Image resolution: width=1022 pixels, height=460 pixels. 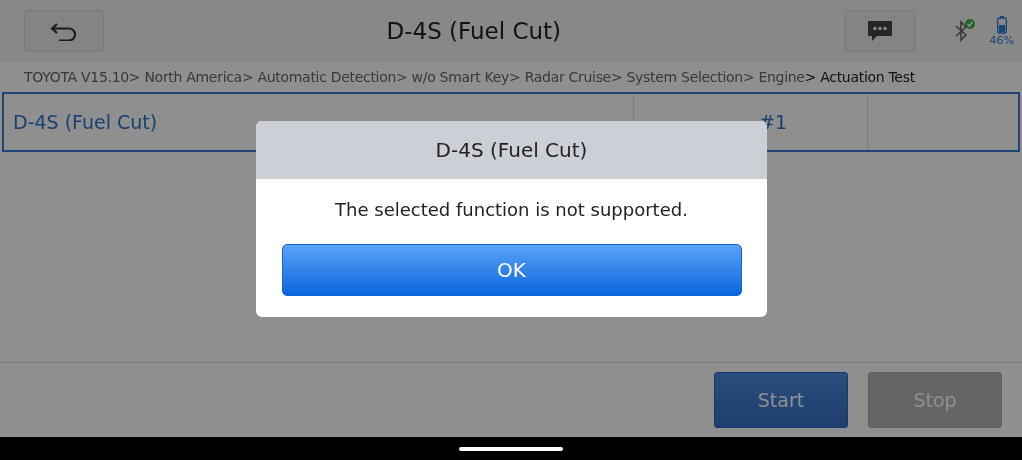 I want to click on action-button: Start, so click(x=781, y=400).